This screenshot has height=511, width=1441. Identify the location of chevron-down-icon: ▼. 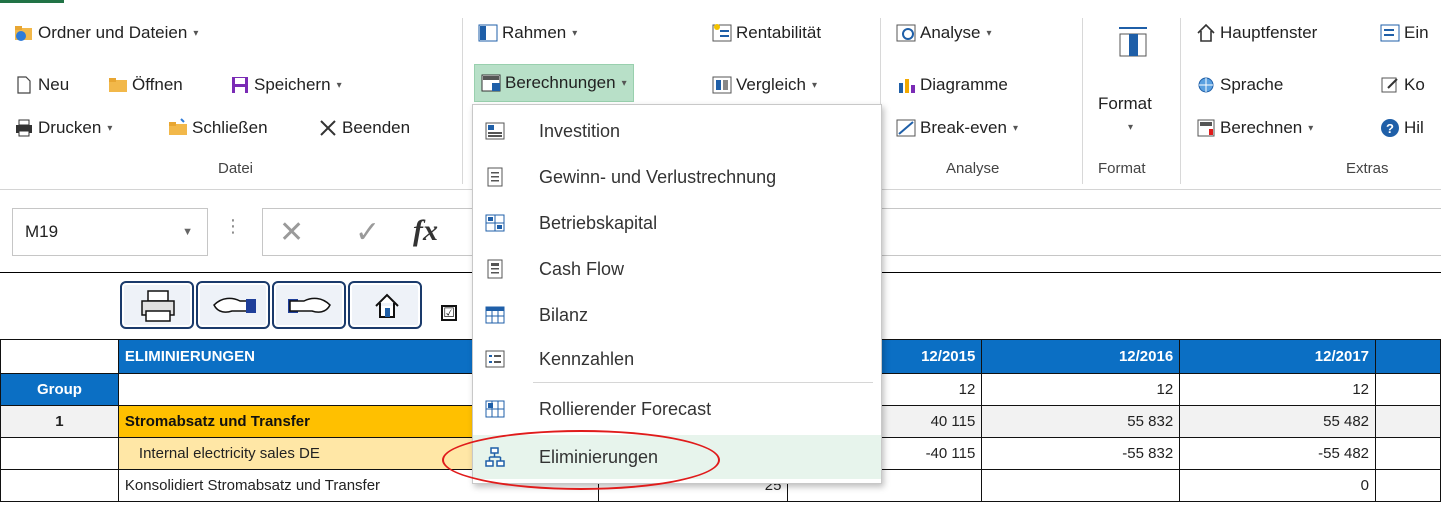
(187, 232).